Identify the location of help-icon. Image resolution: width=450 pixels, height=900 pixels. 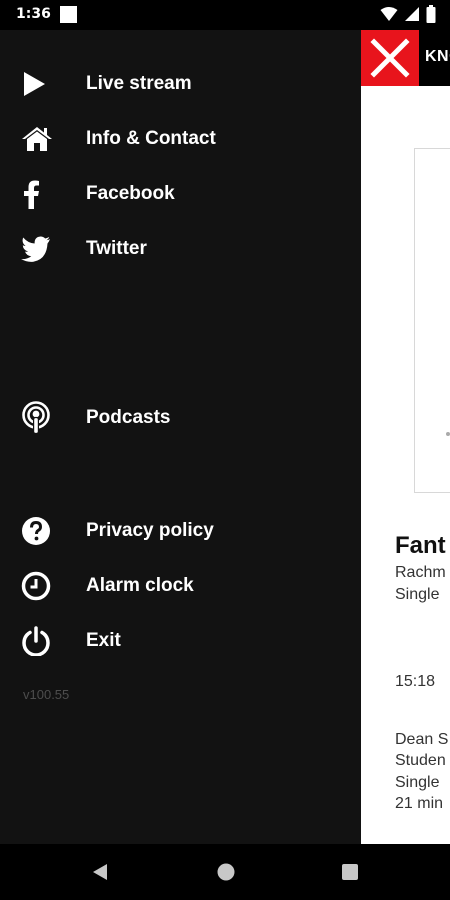
(43, 531).